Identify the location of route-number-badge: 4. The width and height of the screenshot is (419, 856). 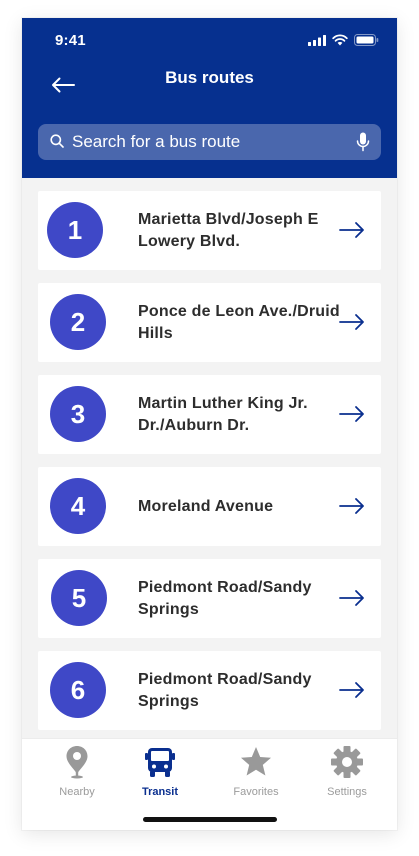
(78, 506).